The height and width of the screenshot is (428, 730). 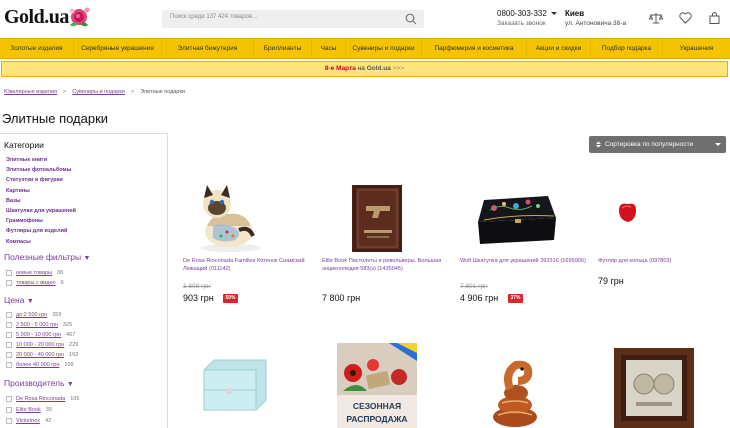 What do you see at coordinates (118, 48) in the screenshot?
I see `nav-item-silver: Серебряные украшения` at bounding box center [118, 48].